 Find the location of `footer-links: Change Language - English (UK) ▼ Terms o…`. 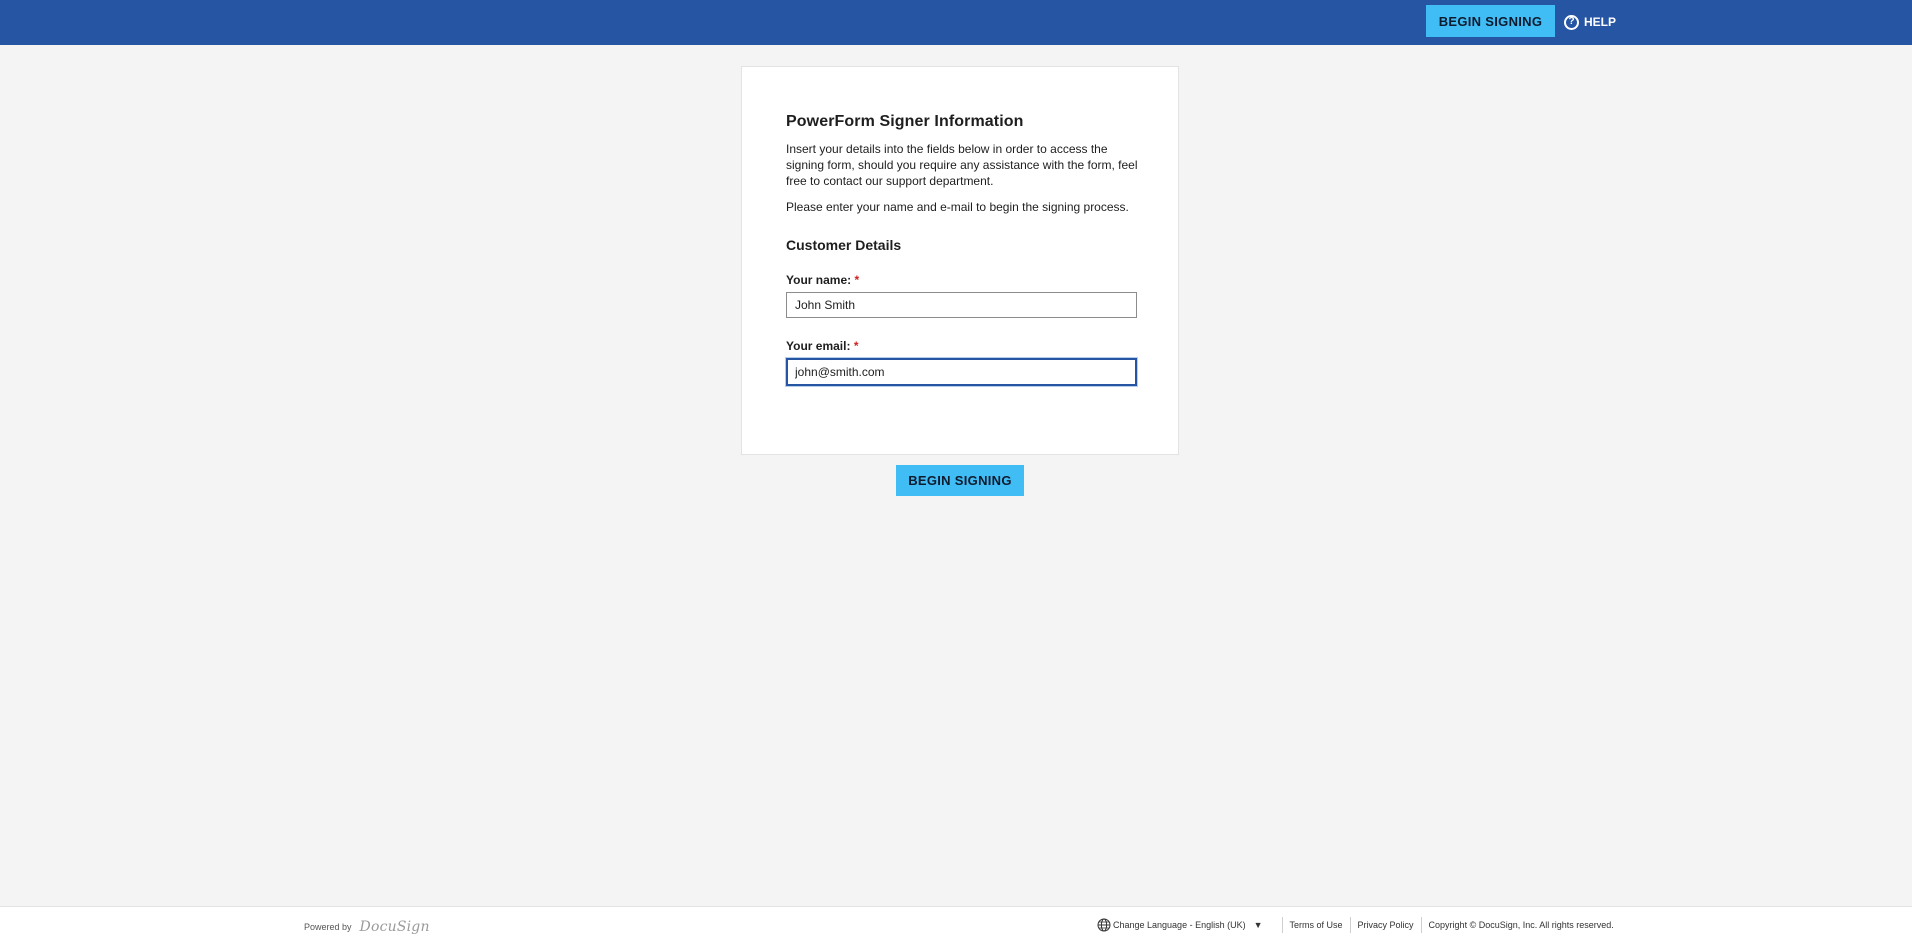

footer-links: Change Language - English (UK) ▼ Terms o… is located at coordinates (1355, 925).